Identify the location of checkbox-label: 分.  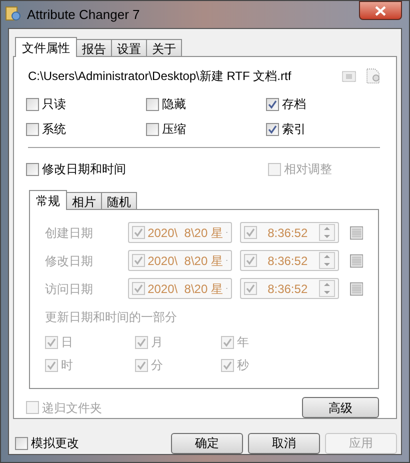
(157, 365).